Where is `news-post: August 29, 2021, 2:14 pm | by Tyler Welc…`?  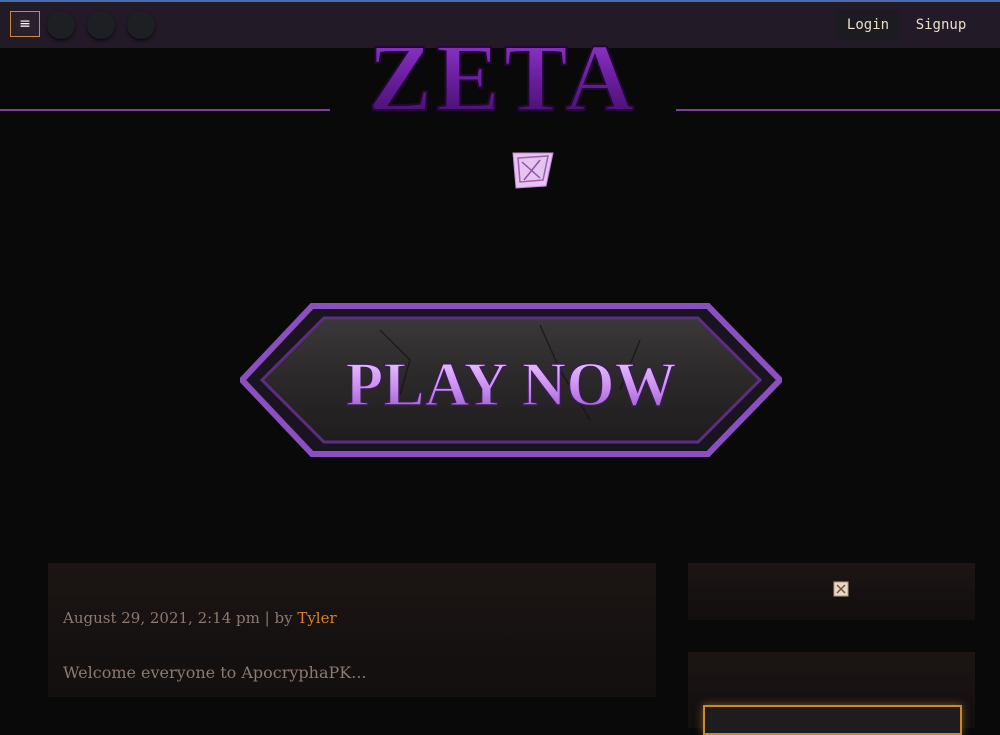
news-post: August 29, 2021, 2:14 pm | by Tyler Welc… is located at coordinates (352, 630).